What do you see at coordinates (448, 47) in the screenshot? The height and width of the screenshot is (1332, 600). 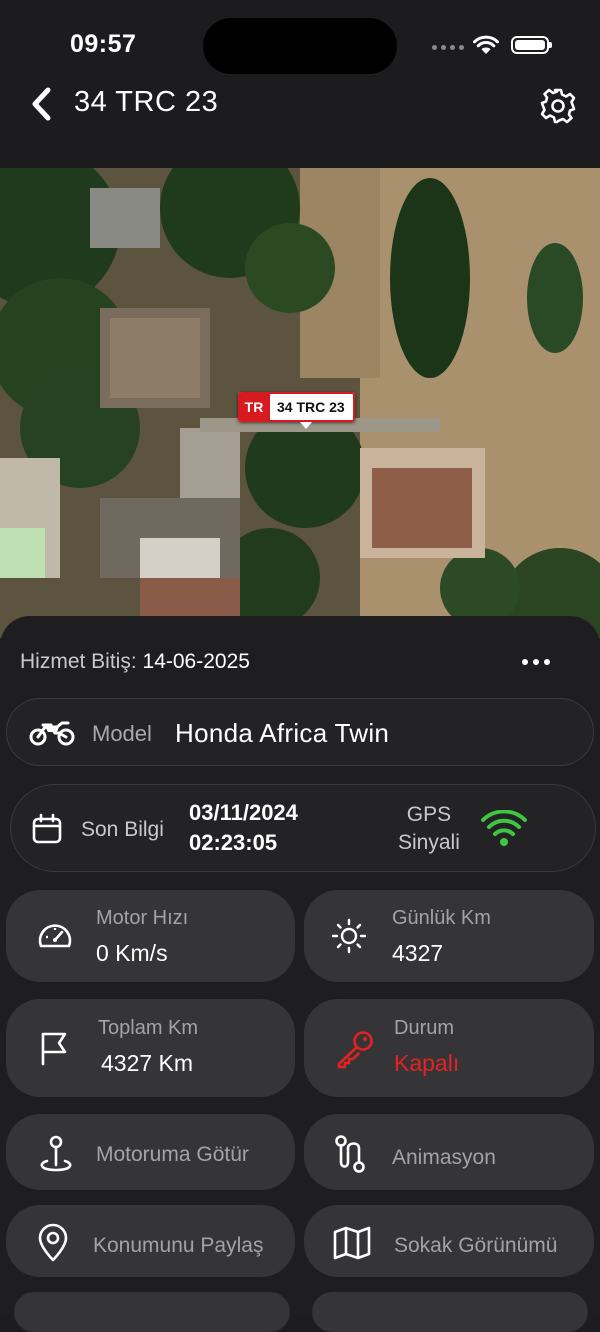 I see `cellular-signal-icon` at bounding box center [448, 47].